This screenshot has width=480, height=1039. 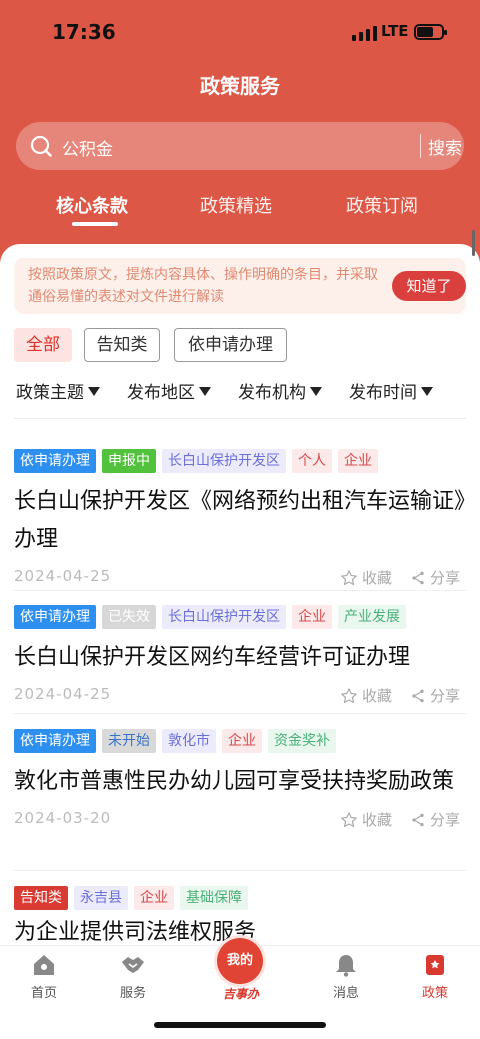 I want to click on tabbar-messages: 消息, so click(x=346, y=973).